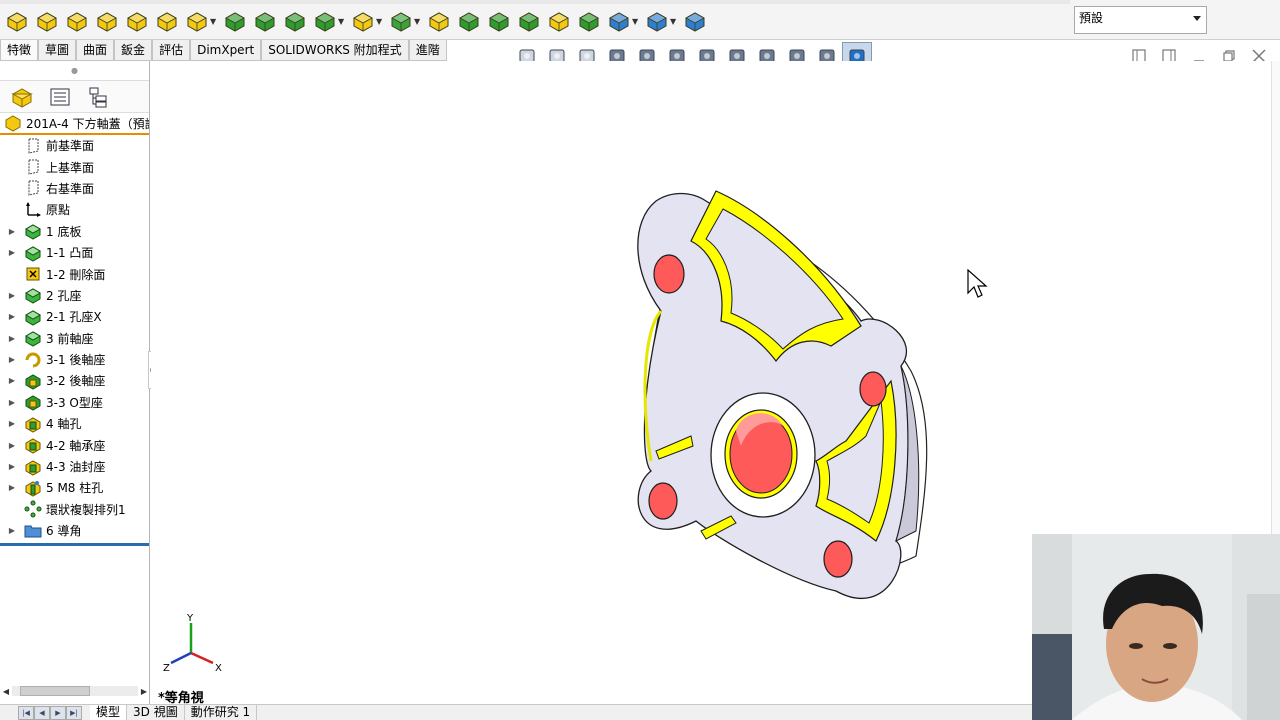 The width and height of the screenshot is (1280, 720). What do you see at coordinates (873, 389) in the screenshot?
I see `bolt-hole-right` at bounding box center [873, 389].